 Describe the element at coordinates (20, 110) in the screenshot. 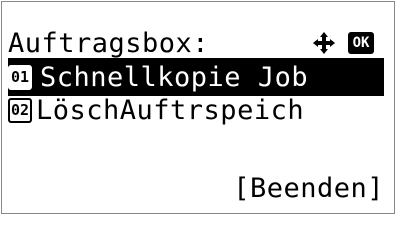

I see `menu-item-number: 02` at that location.